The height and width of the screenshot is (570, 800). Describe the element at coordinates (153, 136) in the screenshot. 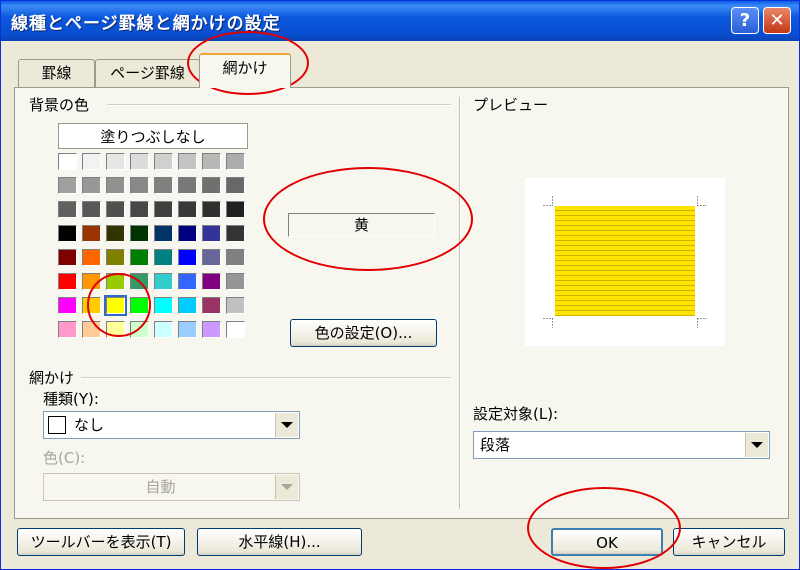

I see `no-fill-button: 塗りつぶしなし` at that location.